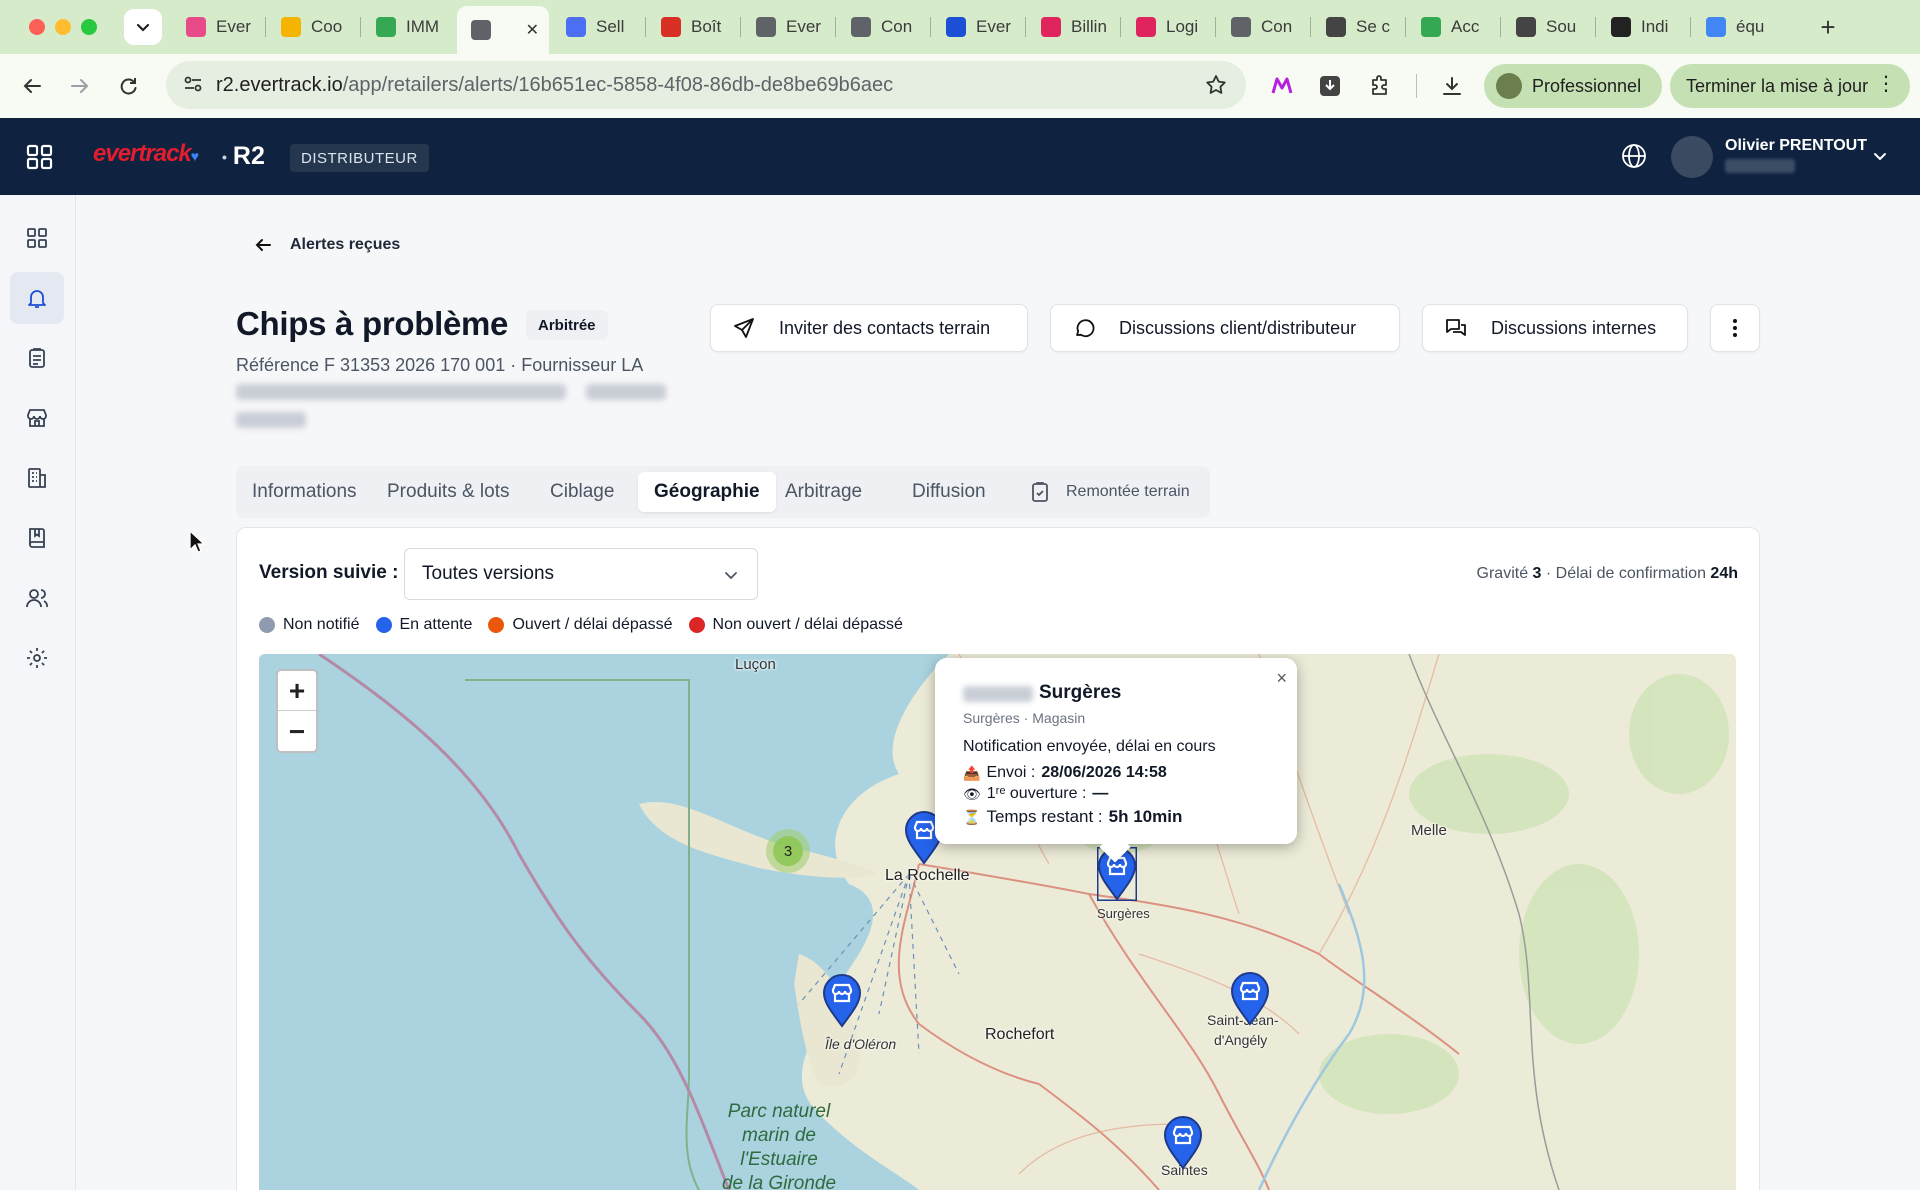 This screenshot has height=1190, width=1920. What do you see at coordinates (1655, 26) in the screenshot?
I see `browser-tab-label: Indi` at bounding box center [1655, 26].